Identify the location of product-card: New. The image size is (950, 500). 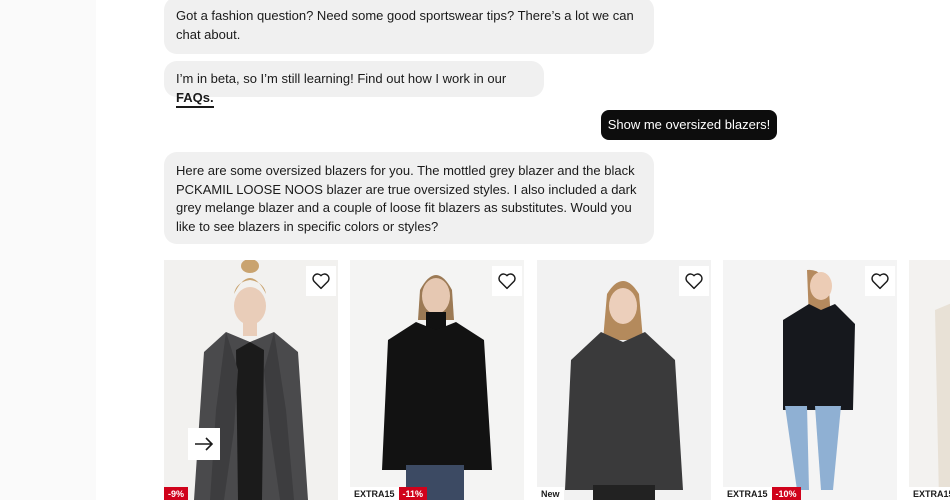
(624, 380).